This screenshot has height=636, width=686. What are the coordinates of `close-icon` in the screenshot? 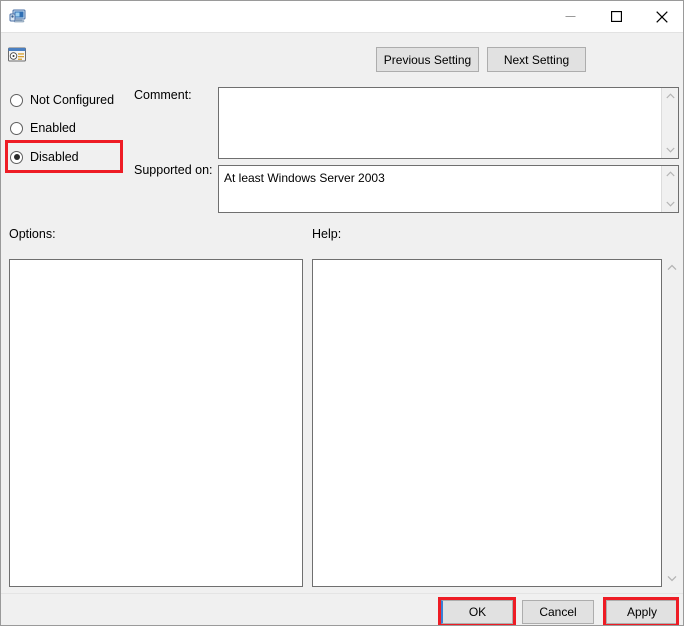 It's located at (662, 16).